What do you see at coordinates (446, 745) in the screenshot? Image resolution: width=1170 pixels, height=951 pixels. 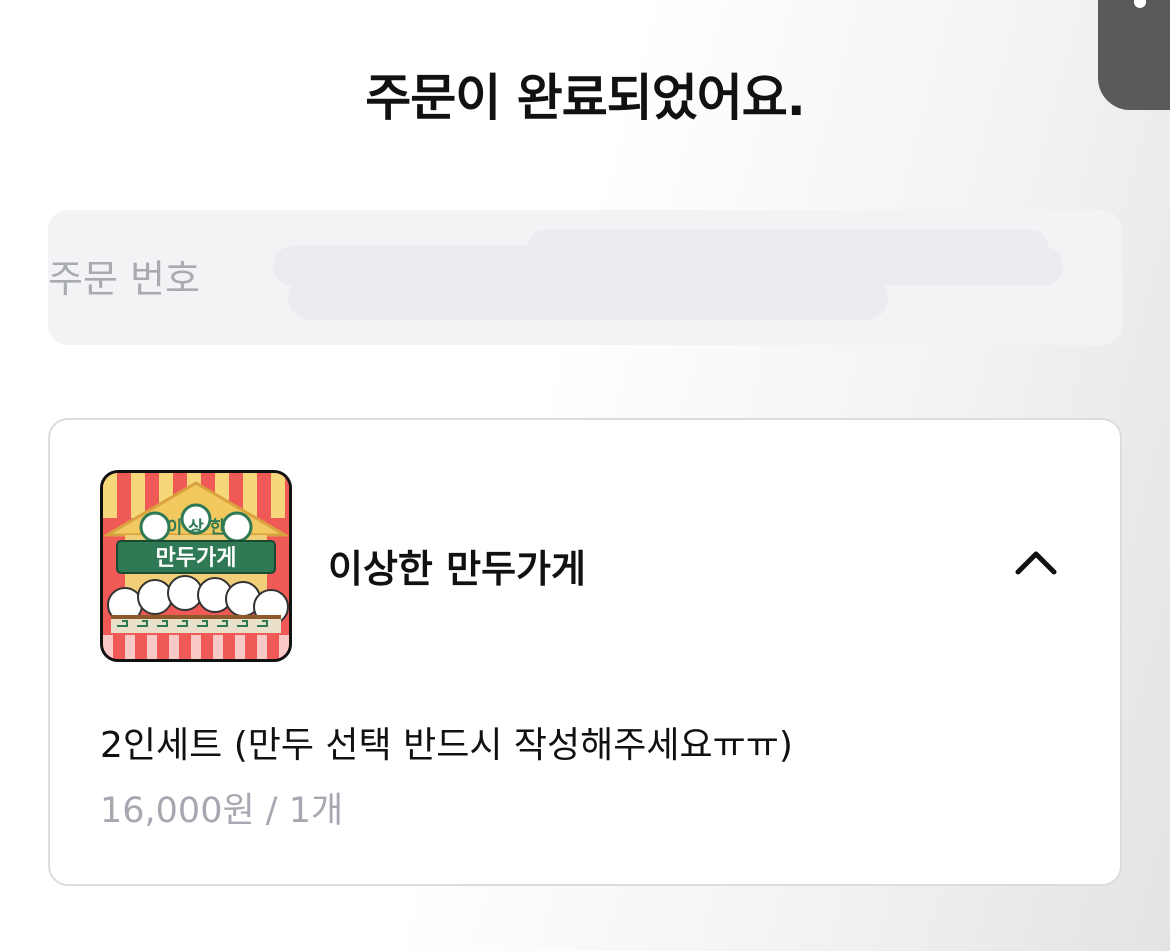 I see `order-item-name: 2인세트 (만두 선택 반드시 작성해주세요ㅠㅠ)` at bounding box center [446, 745].